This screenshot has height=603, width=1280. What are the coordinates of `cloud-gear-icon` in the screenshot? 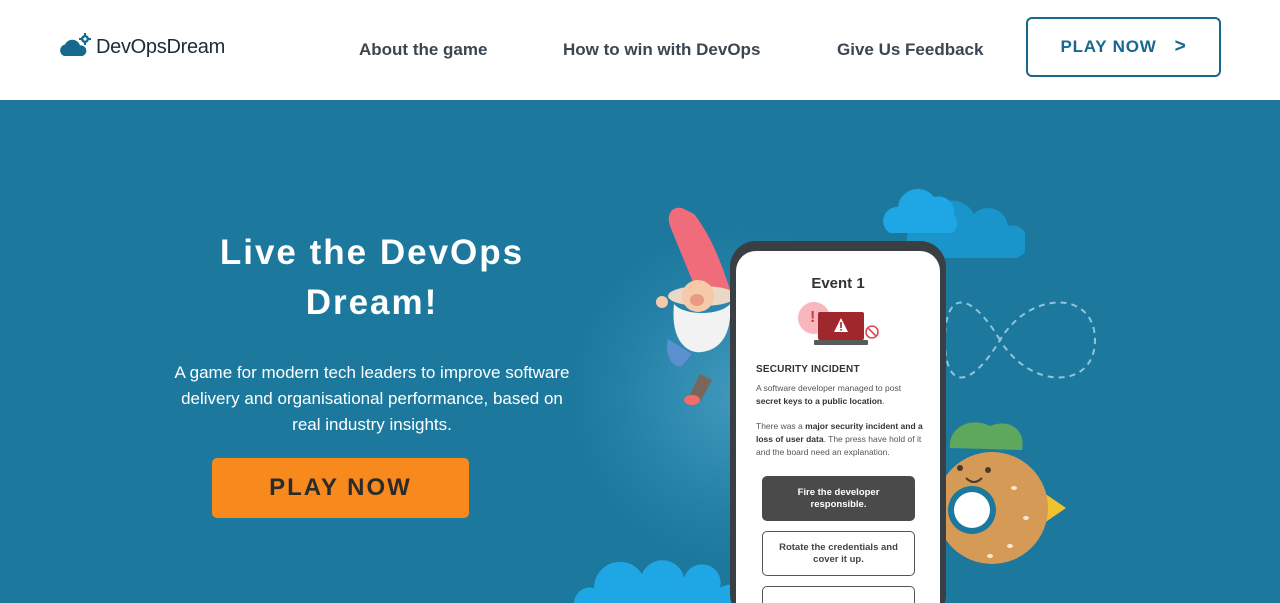 It's located at (75, 44).